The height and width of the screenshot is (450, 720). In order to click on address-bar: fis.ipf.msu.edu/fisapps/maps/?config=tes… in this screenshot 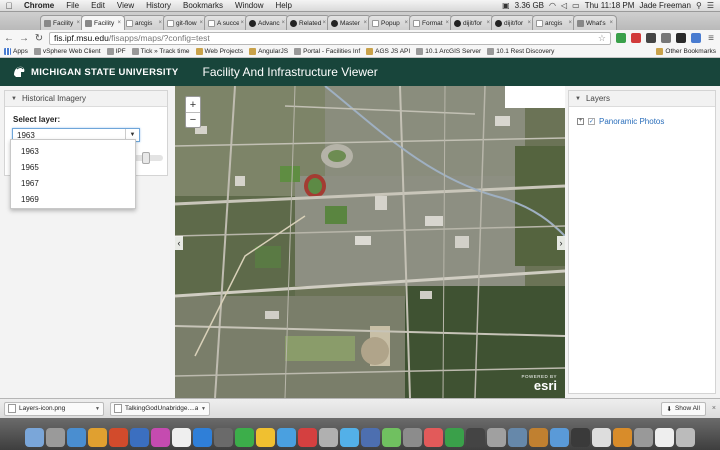, I will do `click(330, 38)`.